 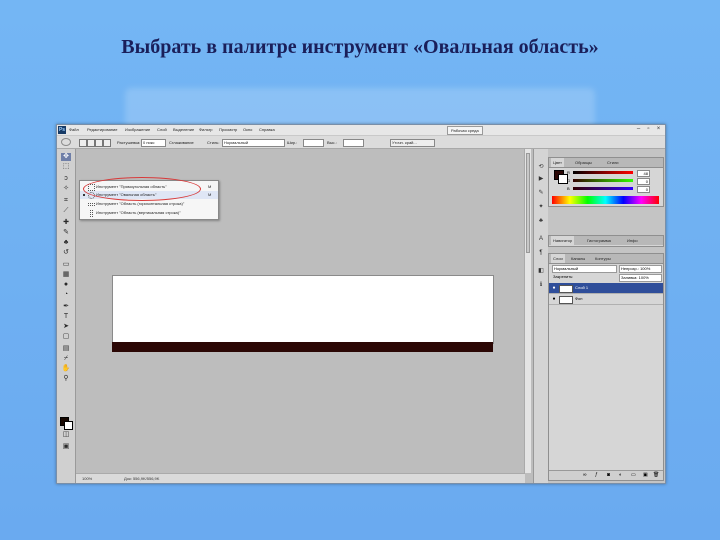 What do you see at coordinates (66, 157) in the screenshot?
I see `move-tool-icon: ✥` at bounding box center [66, 157].